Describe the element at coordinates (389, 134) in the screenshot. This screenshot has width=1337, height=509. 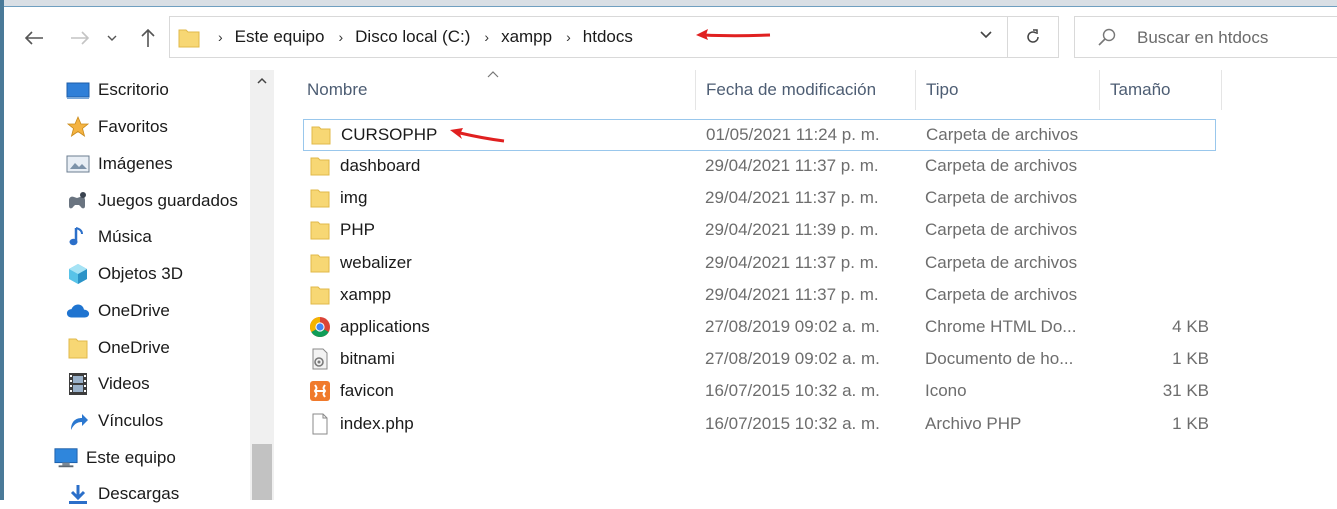
I see `file-name: CURSOPHP` at that location.